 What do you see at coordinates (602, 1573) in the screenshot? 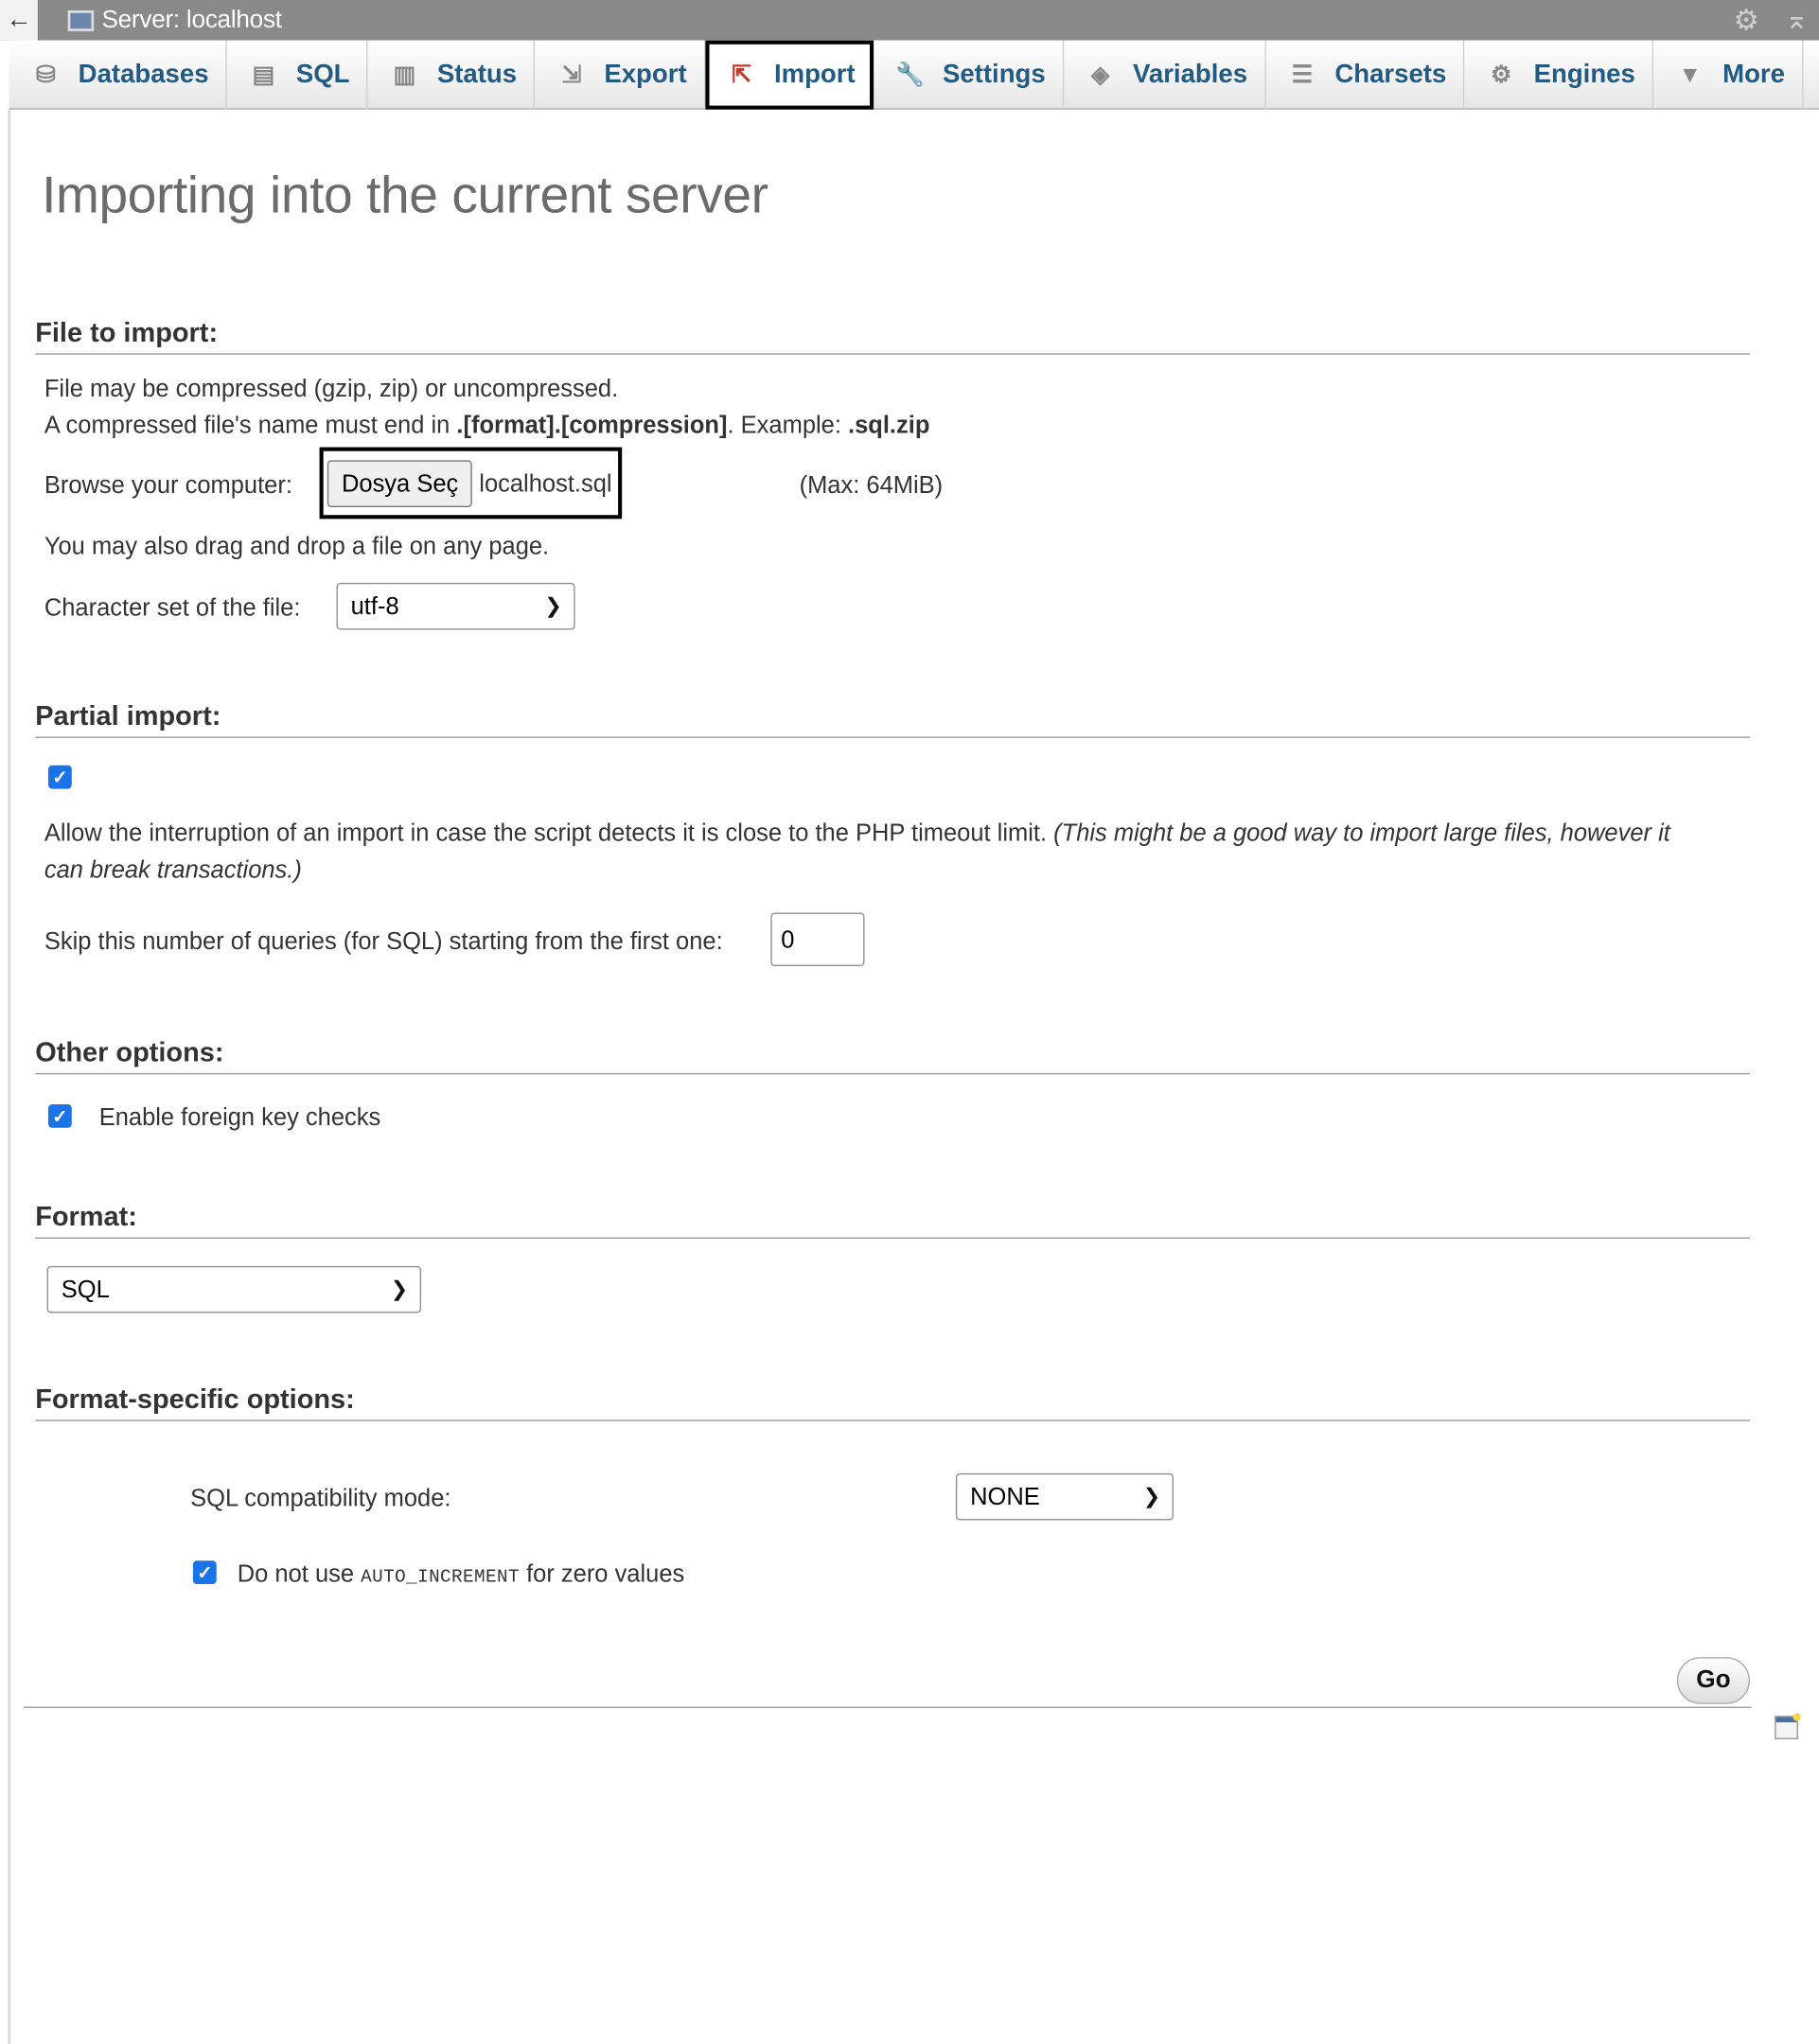
I see `auto-increment-post: for zero values` at bounding box center [602, 1573].